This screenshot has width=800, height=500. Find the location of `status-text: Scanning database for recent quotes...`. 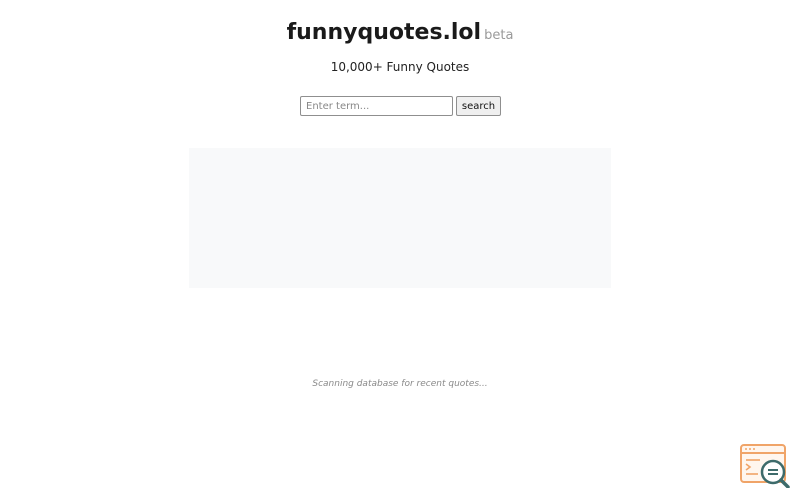

status-text: Scanning database for recent quotes... is located at coordinates (400, 384).